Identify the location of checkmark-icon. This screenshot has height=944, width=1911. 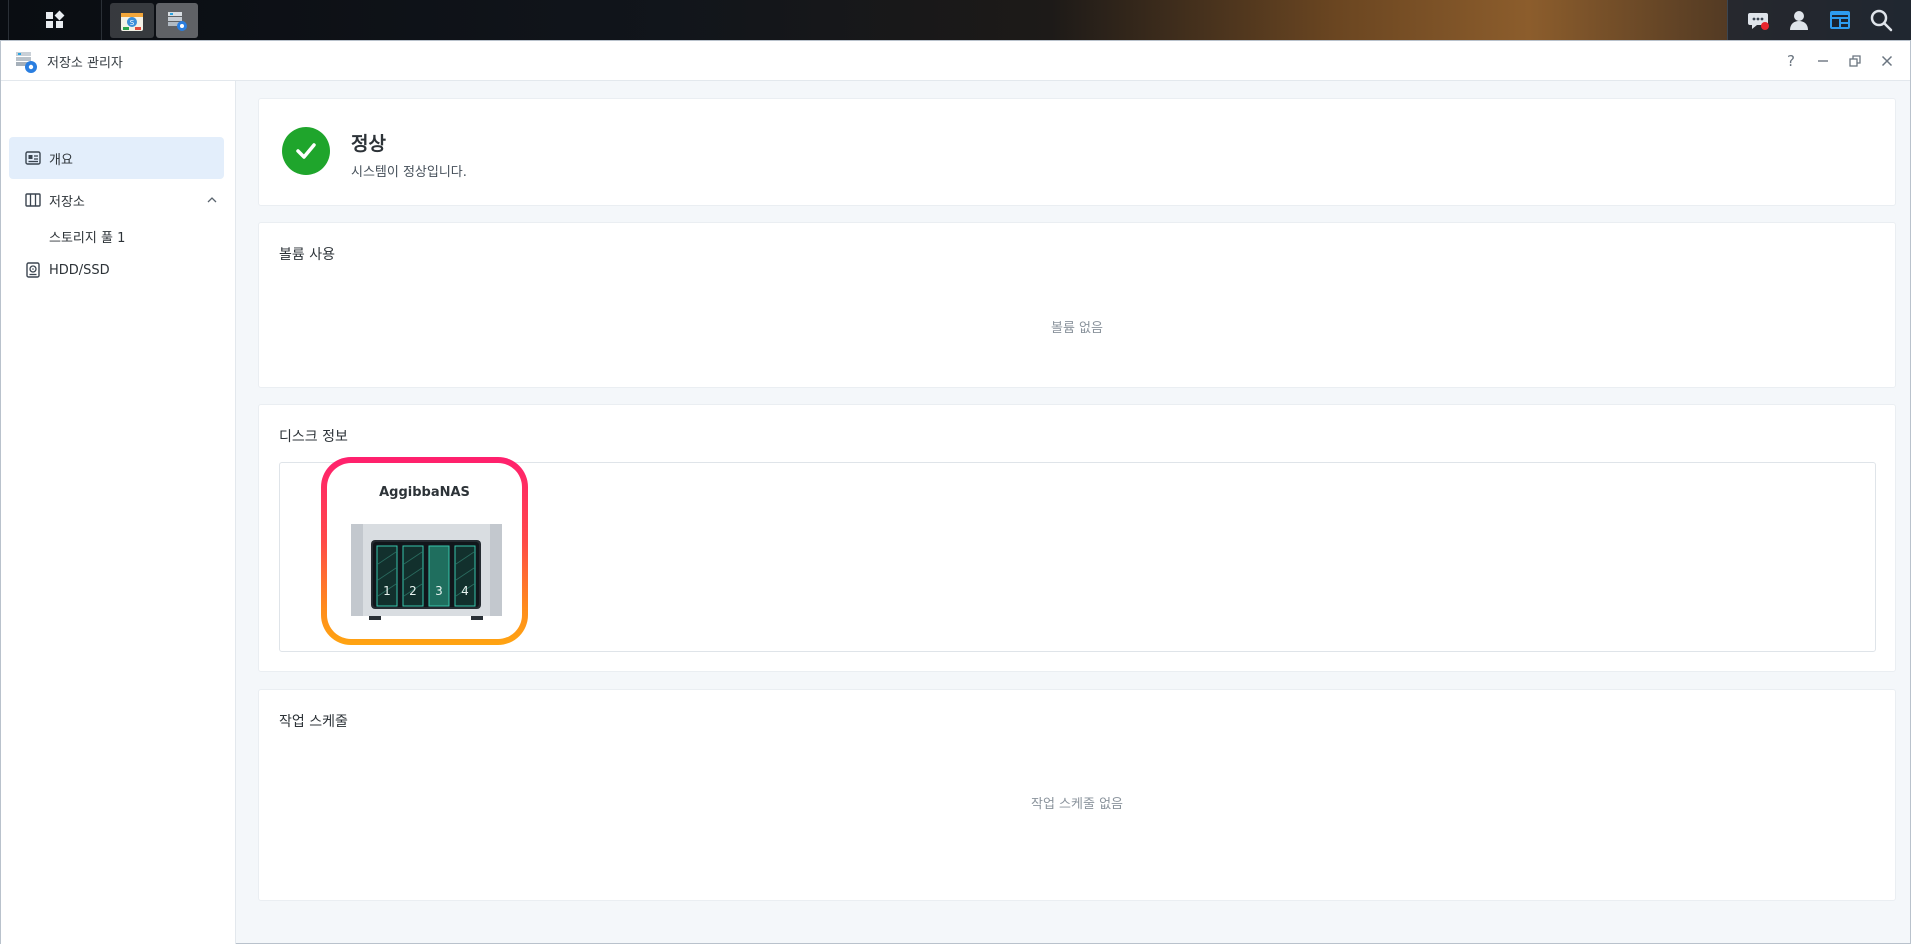
(306, 151).